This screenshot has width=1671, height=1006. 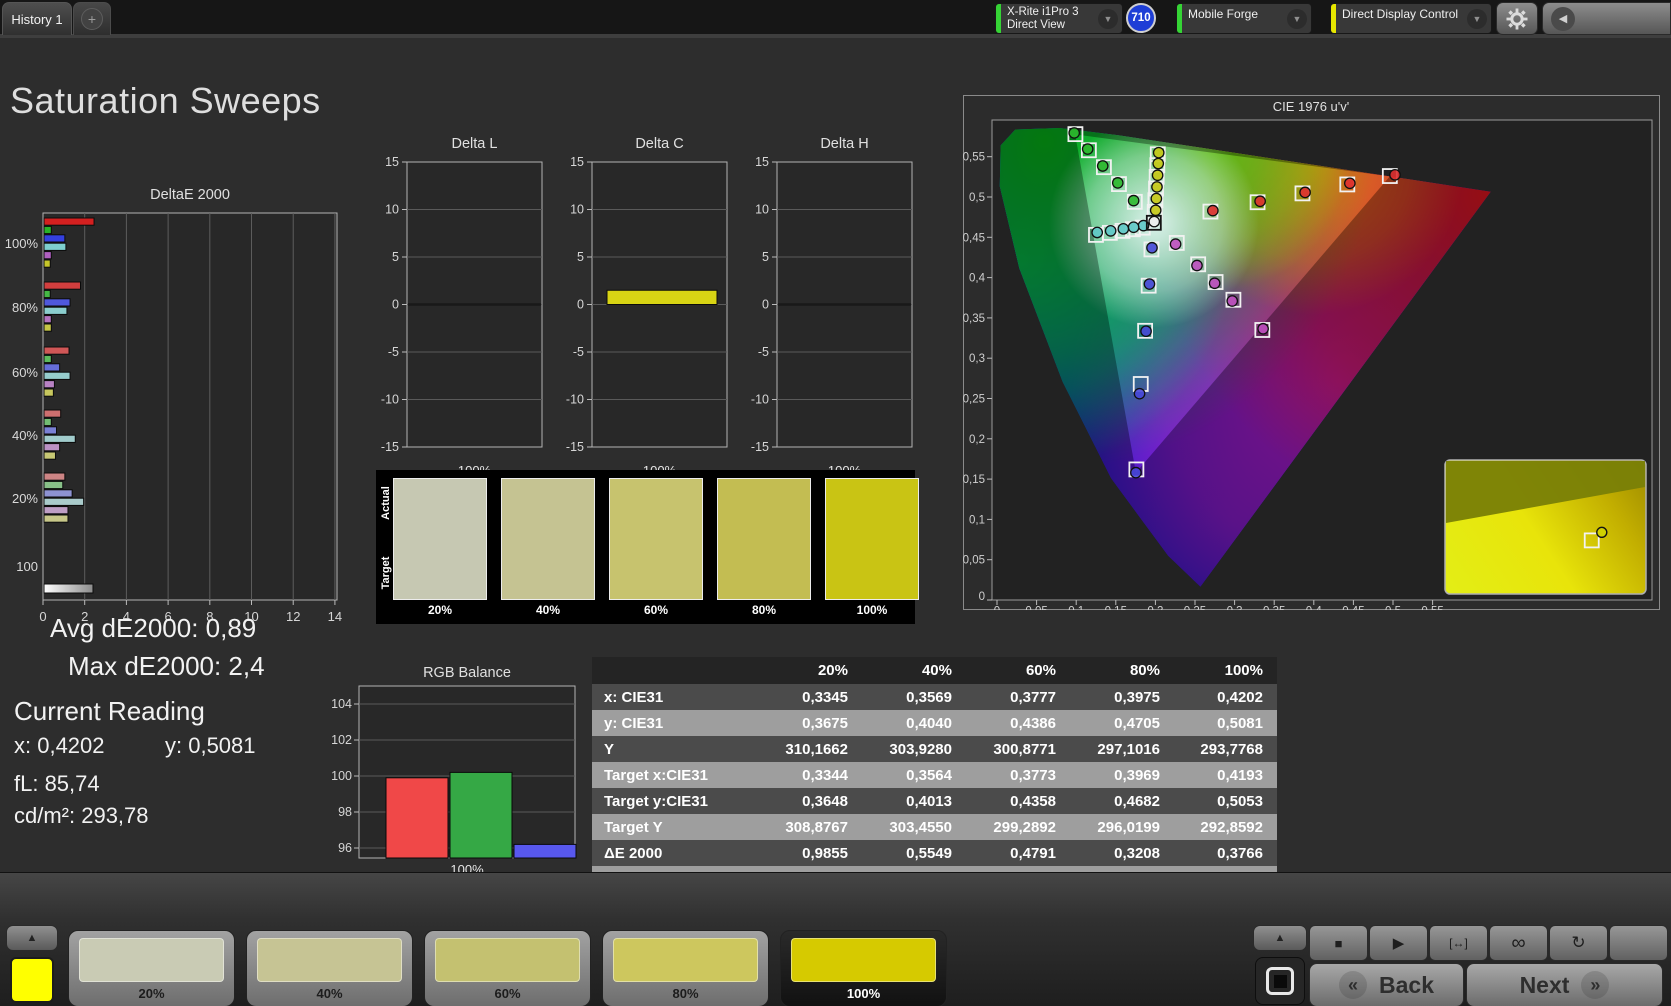 What do you see at coordinates (507, 968) in the screenshot?
I see `pattern-swatch-button-60%: 60%` at bounding box center [507, 968].